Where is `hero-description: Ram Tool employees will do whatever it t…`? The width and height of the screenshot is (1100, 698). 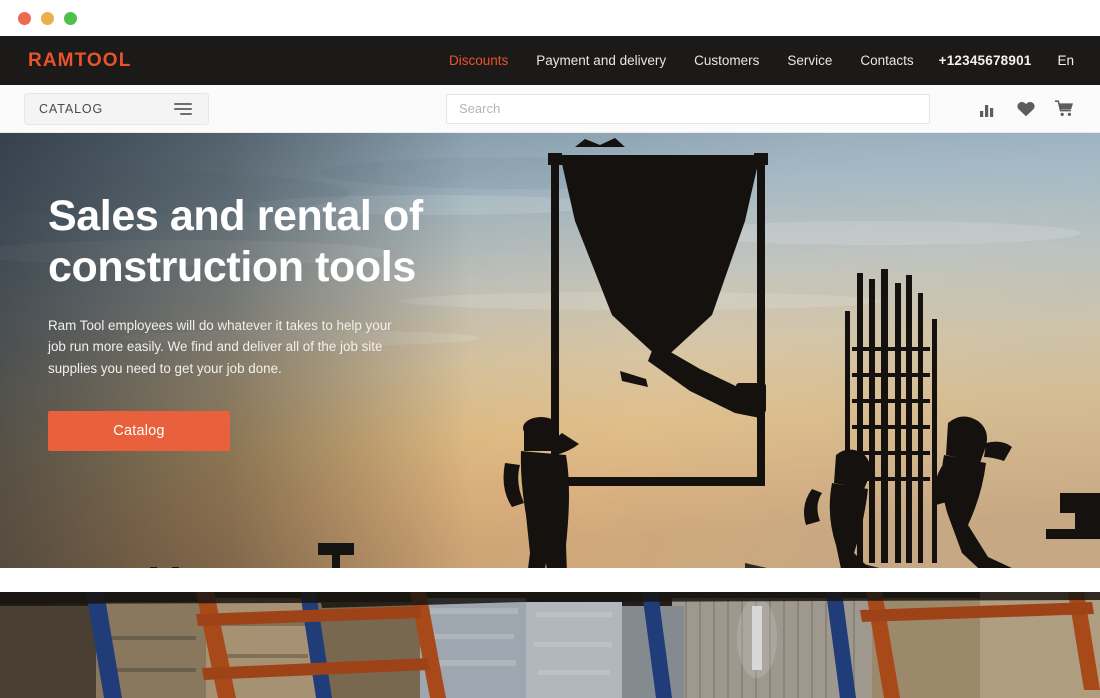 hero-description: Ram Tool employees will do whatever it t… is located at coordinates (220, 347).